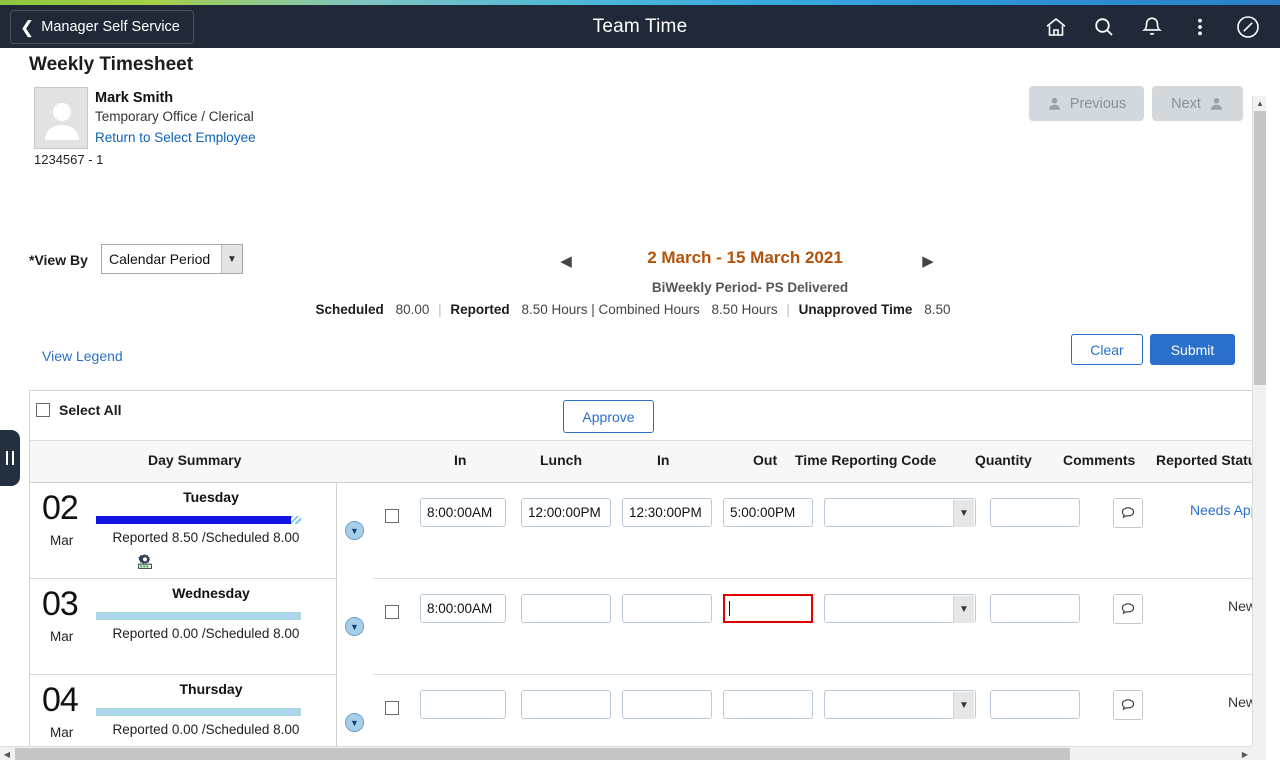 The image size is (1280, 768). Describe the element at coordinates (561, 460) in the screenshot. I see `column-header-lunch: Lunch` at that location.